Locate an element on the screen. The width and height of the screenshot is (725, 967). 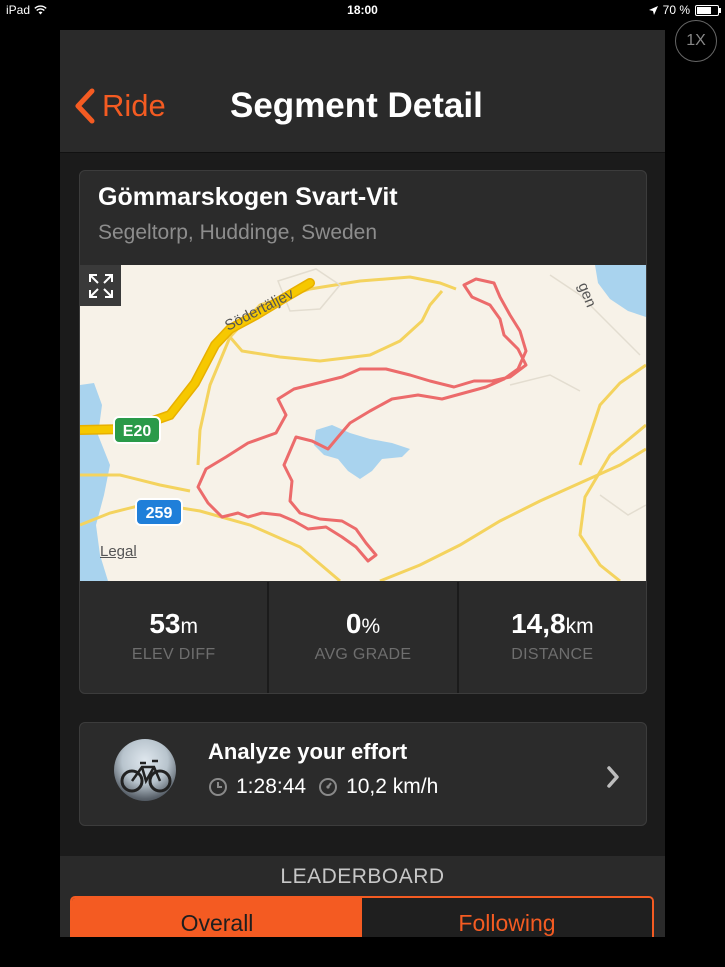
chevron-right-icon is located at coordinates (613, 777).